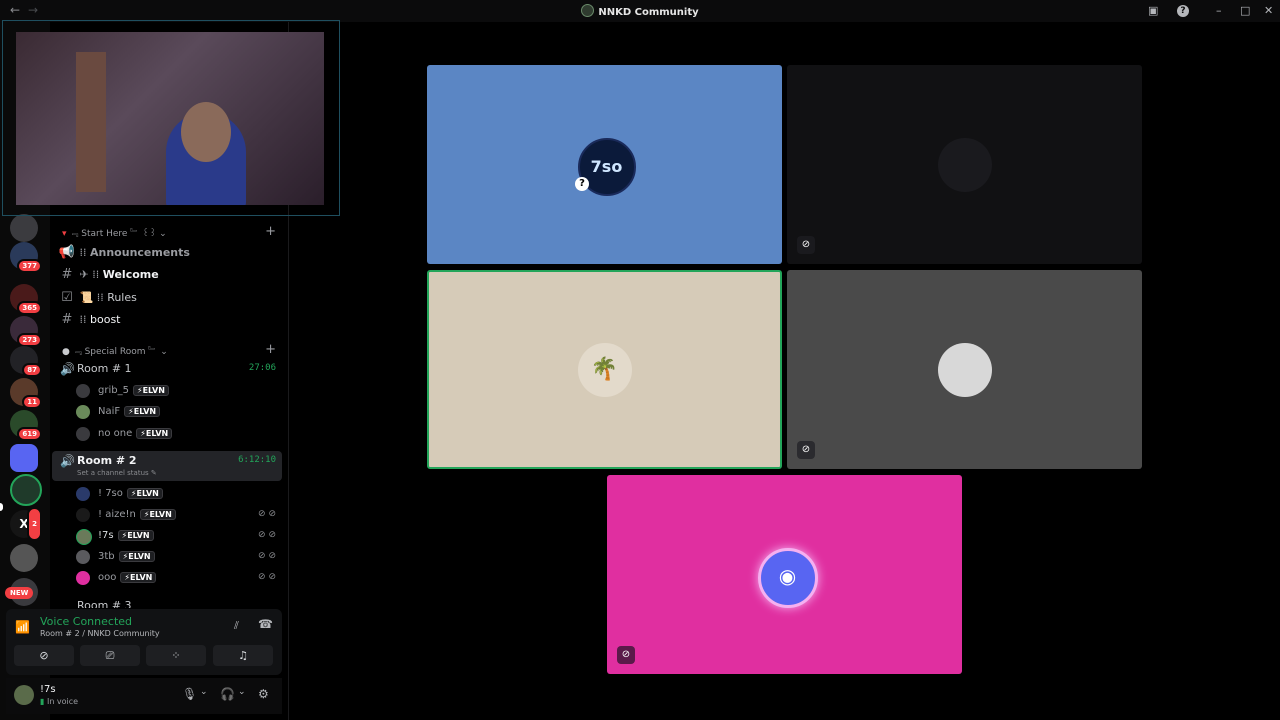 The width and height of the screenshot is (1280, 720). Describe the element at coordinates (113, 473) in the screenshot. I see `channel-status-text: Set a channel status` at that location.